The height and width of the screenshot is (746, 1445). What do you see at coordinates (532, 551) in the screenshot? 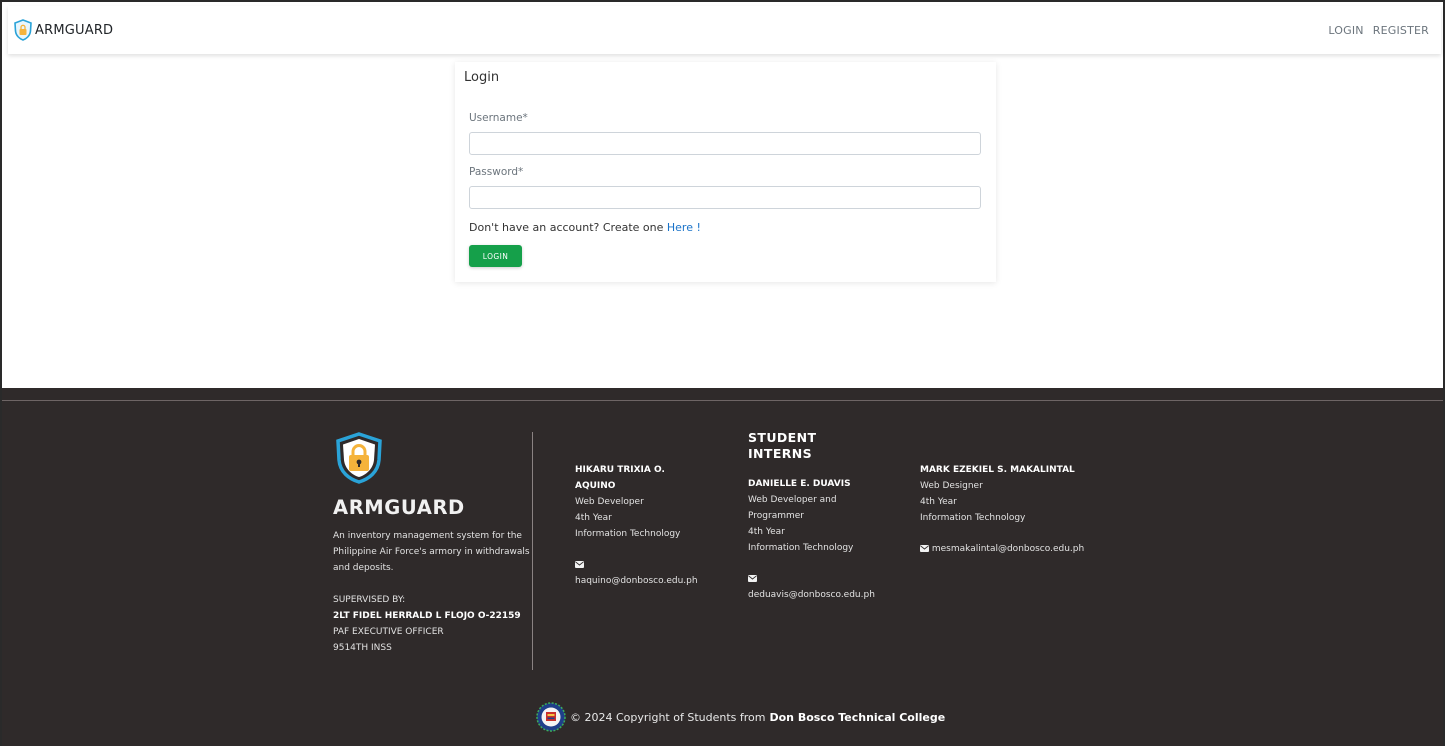
I see `footer-vertical-divider` at bounding box center [532, 551].